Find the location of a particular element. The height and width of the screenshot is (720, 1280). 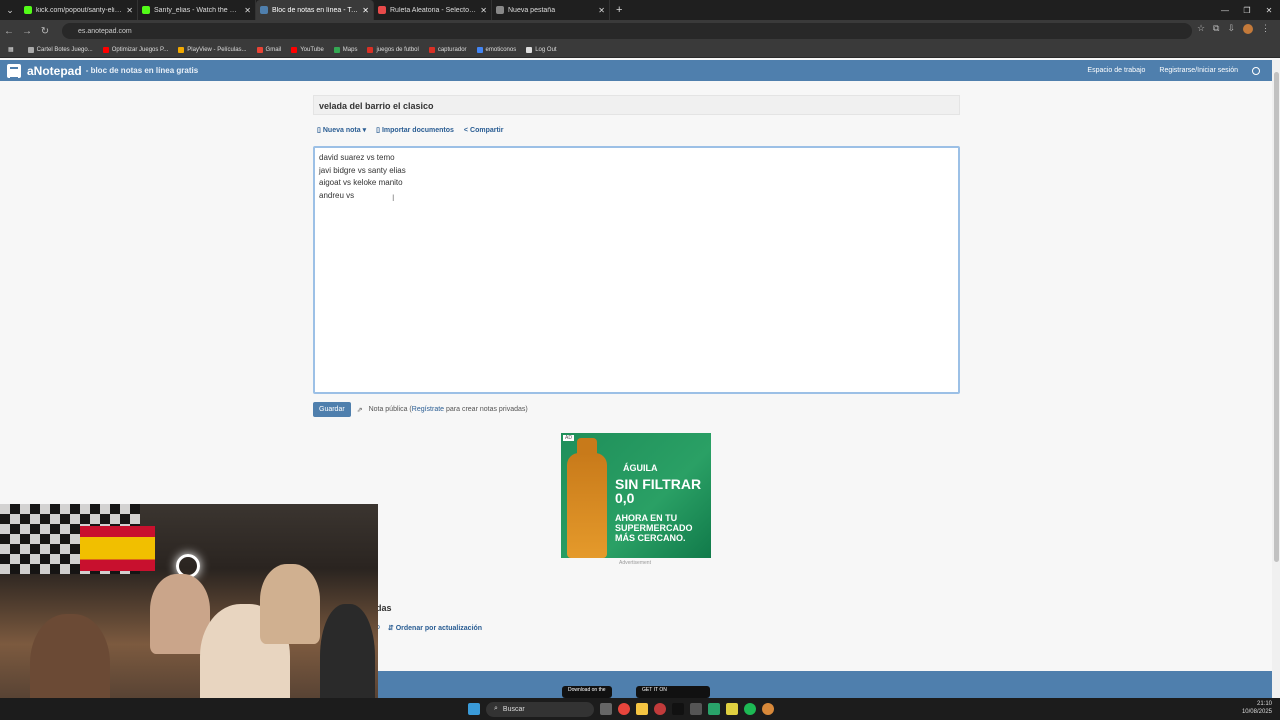

spain-flag is located at coordinates (117, 548).